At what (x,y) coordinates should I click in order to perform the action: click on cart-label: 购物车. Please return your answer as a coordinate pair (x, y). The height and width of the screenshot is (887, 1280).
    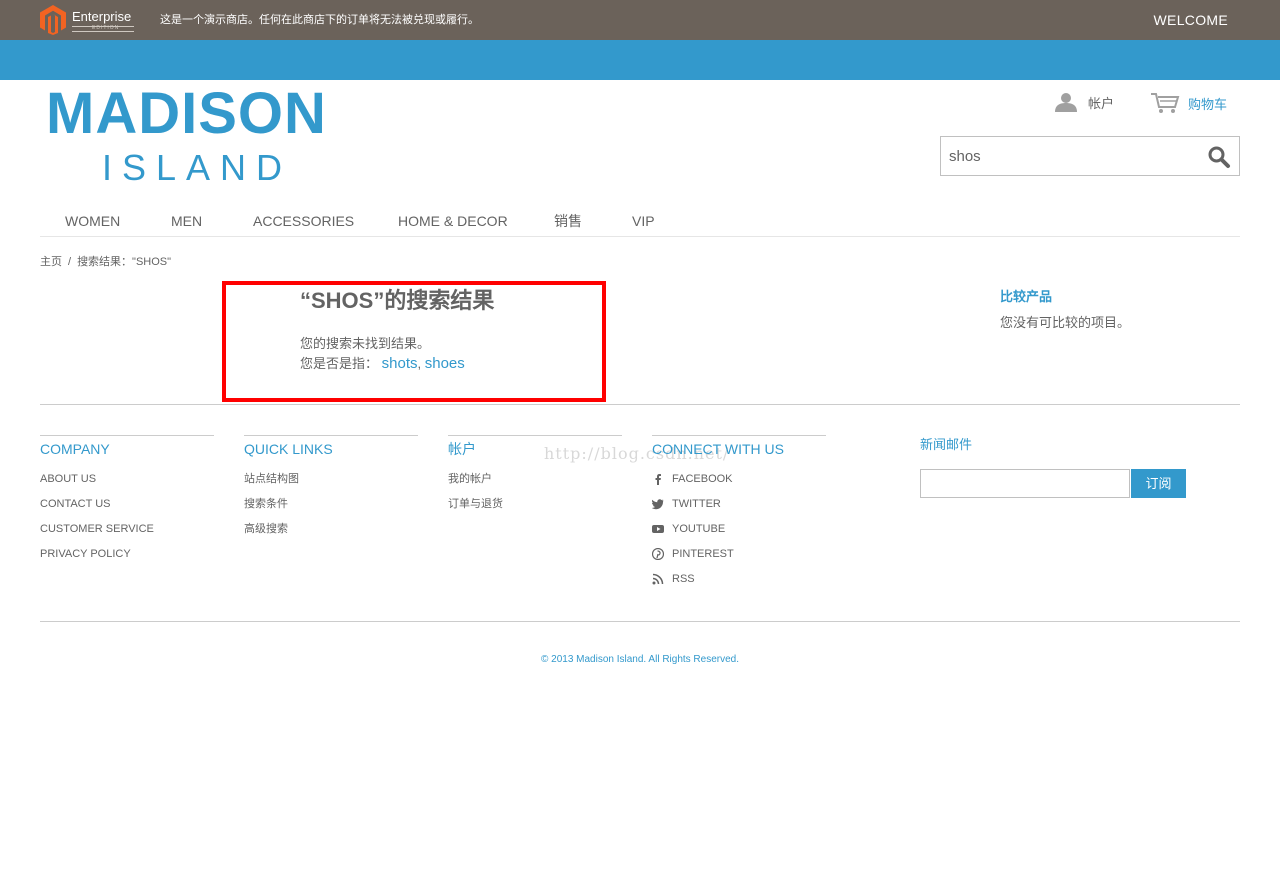
    Looking at the image, I should click on (1208, 104).